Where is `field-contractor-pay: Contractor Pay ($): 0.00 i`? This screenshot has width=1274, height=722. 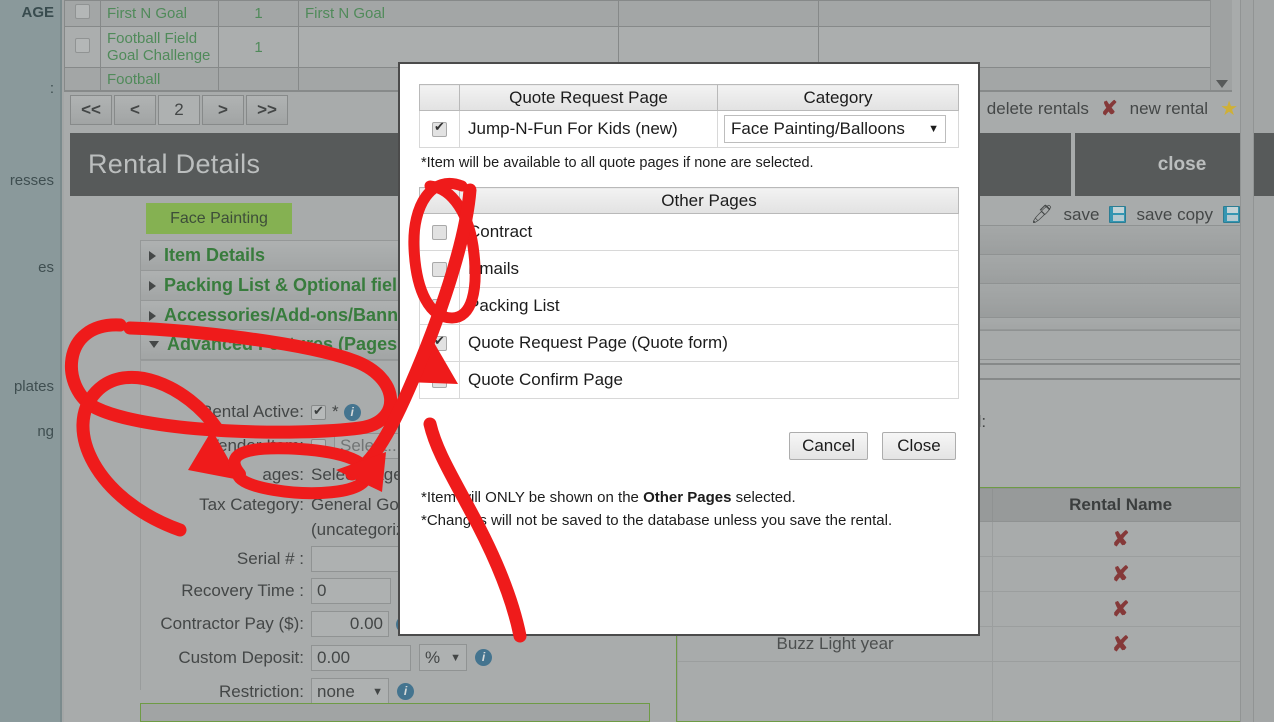 field-contractor-pay: Contractor Pay ($): 0.00 i is located at coordinates (277, 624).